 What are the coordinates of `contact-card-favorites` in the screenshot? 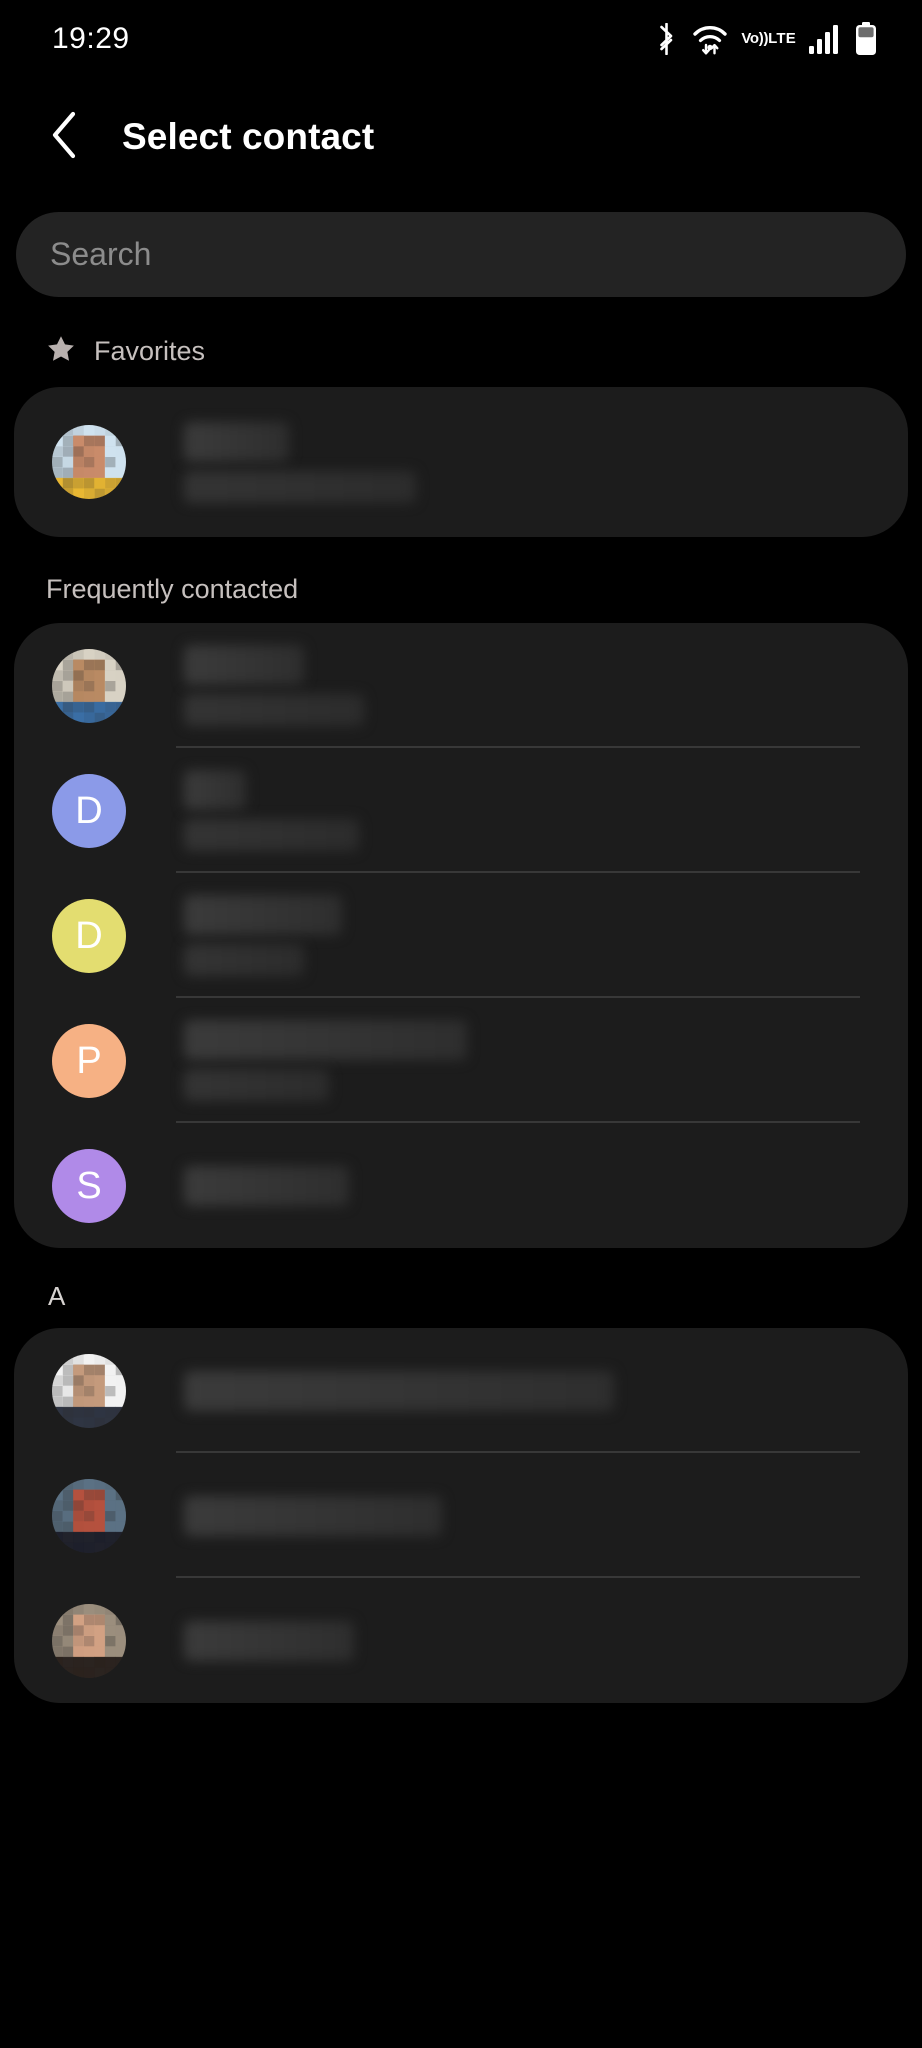 It's located at (461, 462).